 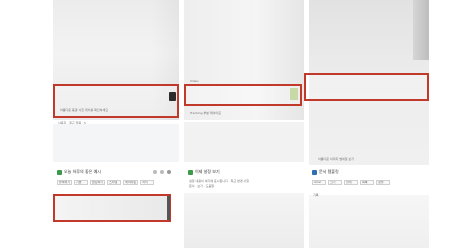 I want to click on toolbar-button: 레이아웃, so click(x=131, y=182).